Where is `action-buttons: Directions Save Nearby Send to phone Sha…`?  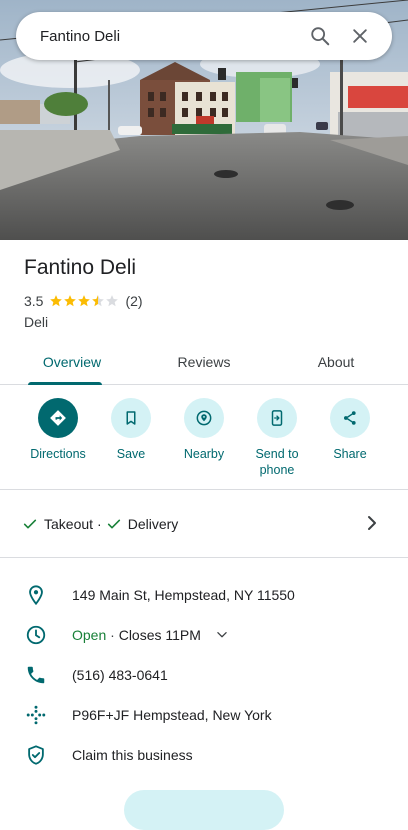
action-buttons: Directions Save Nearby Send to phone Sha… is located at coordinates (204, 443).